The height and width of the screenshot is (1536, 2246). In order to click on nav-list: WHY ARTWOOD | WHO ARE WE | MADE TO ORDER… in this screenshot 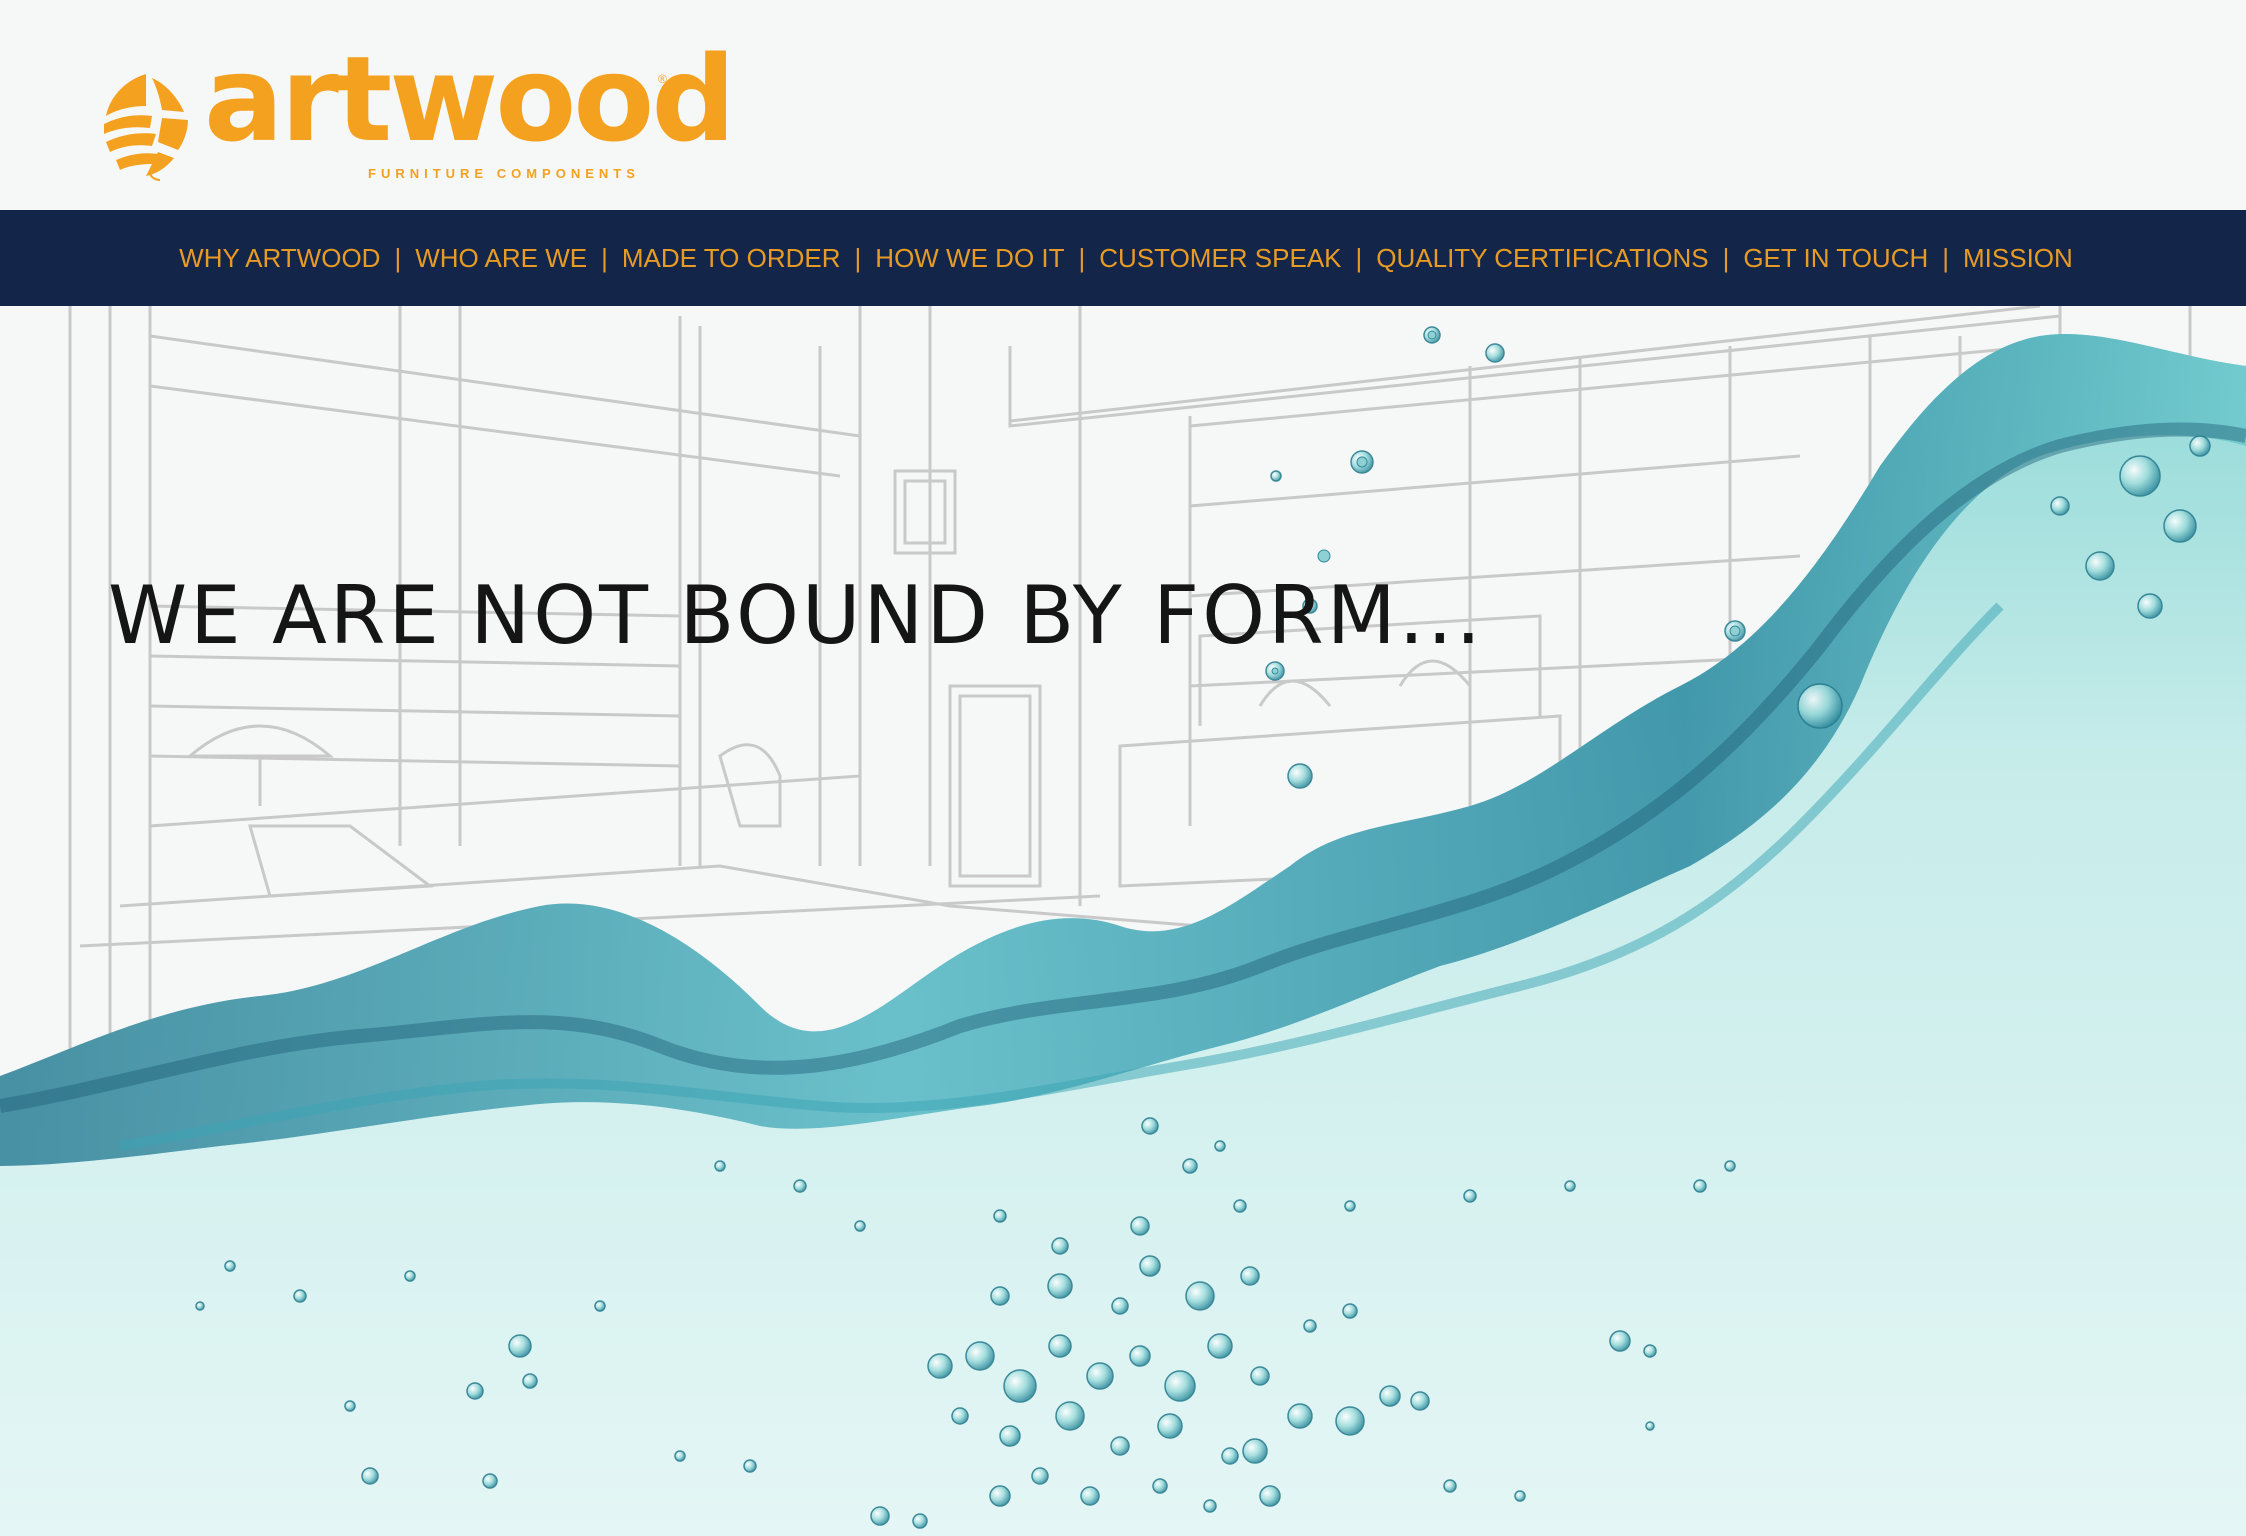, I will do `click(1126, 258)`.